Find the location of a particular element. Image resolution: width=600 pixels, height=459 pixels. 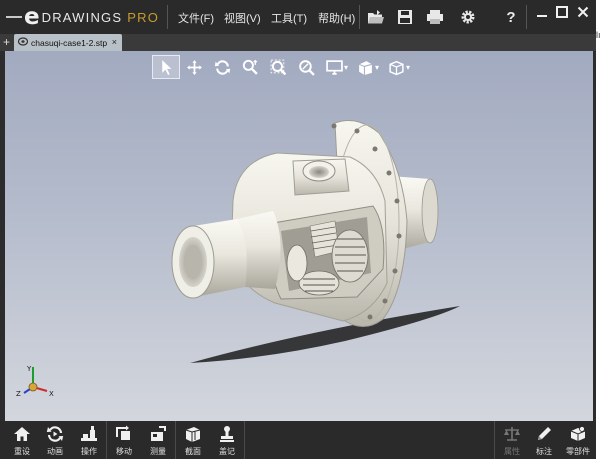

title-bar: e DRAWINGS PRO 文件(F) 视图(V) 工具(T) 帮助(H) ? is located at coordinates (298, 17).